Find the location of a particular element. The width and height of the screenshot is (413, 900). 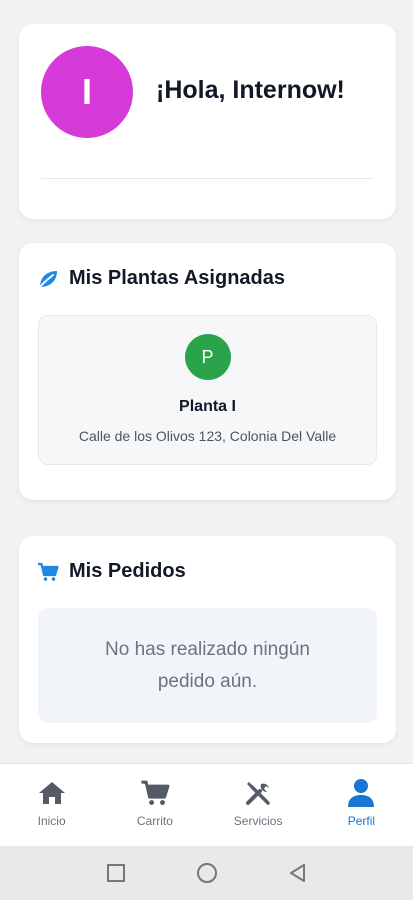

orders-empty-message: No has realizado ningún pedido aún. is located at coordinates (207, 665).